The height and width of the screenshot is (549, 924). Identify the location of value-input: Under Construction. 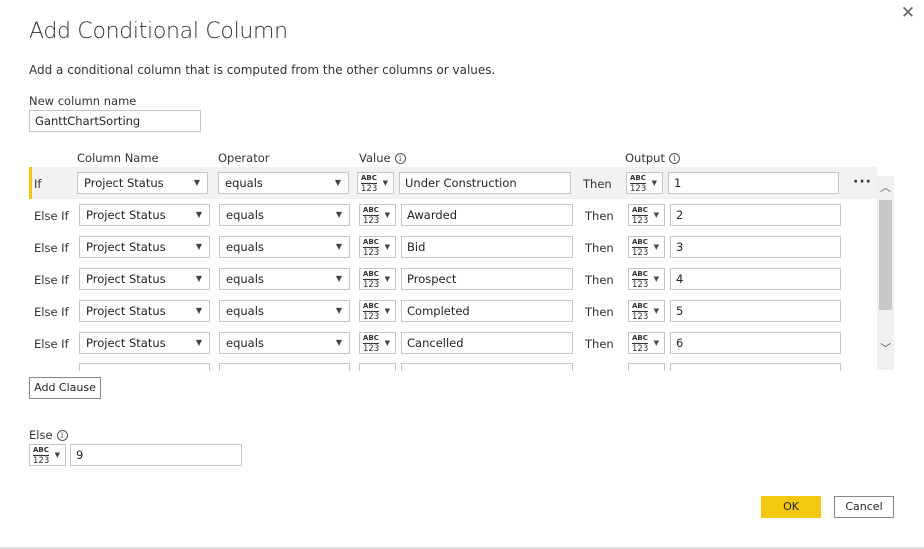
(485, 183).